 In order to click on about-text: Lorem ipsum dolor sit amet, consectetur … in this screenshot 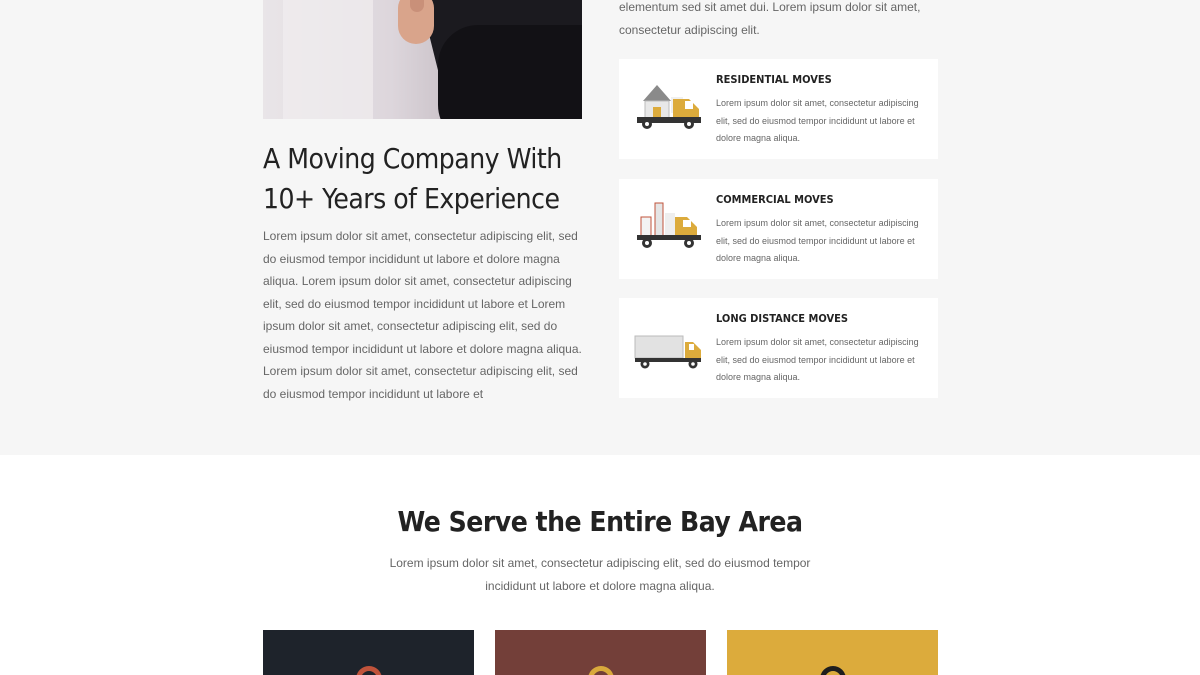, I will do `click(422, 315)`.